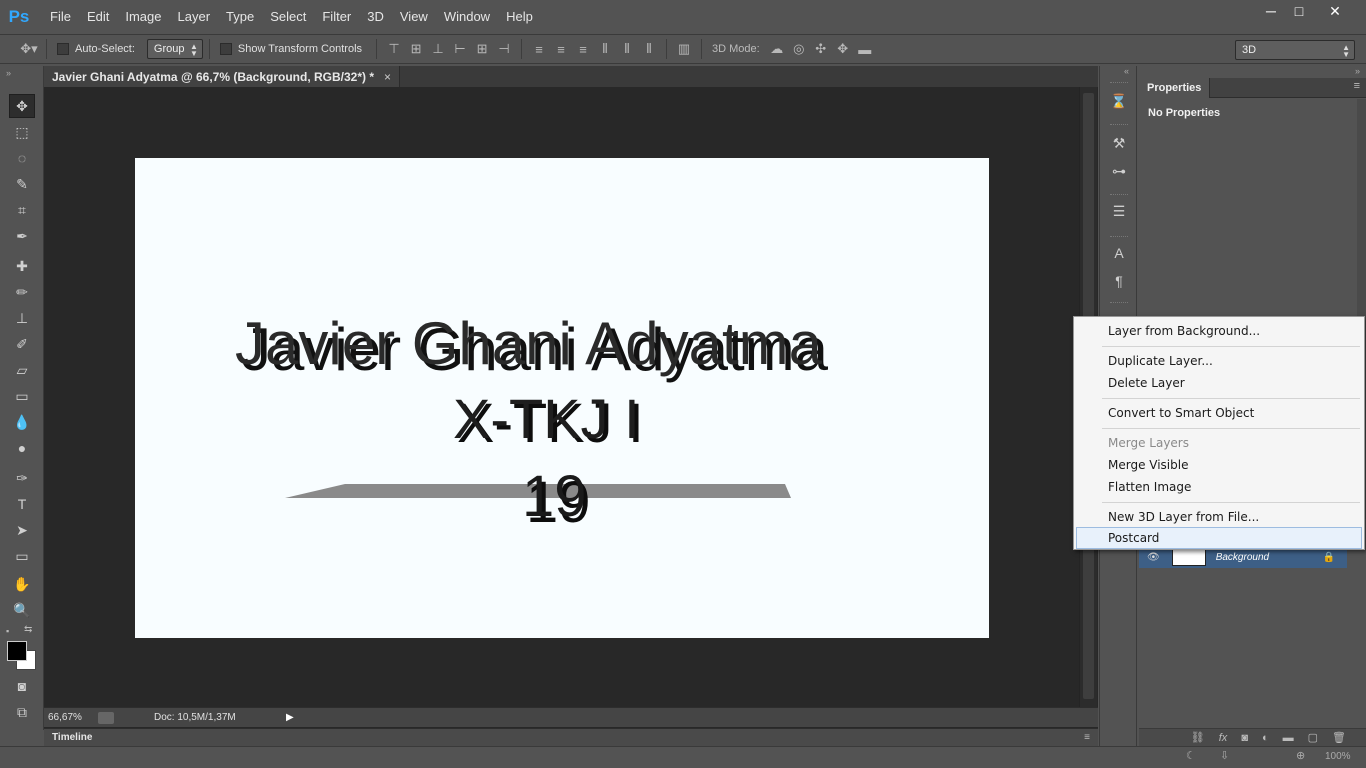 This screenshot has width=1366, height=768. I want to click on menu-select: Select, so click(288, 16).